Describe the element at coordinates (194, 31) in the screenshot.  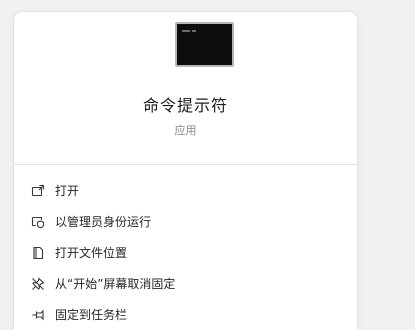
I see `cursor-glyph` at that location.